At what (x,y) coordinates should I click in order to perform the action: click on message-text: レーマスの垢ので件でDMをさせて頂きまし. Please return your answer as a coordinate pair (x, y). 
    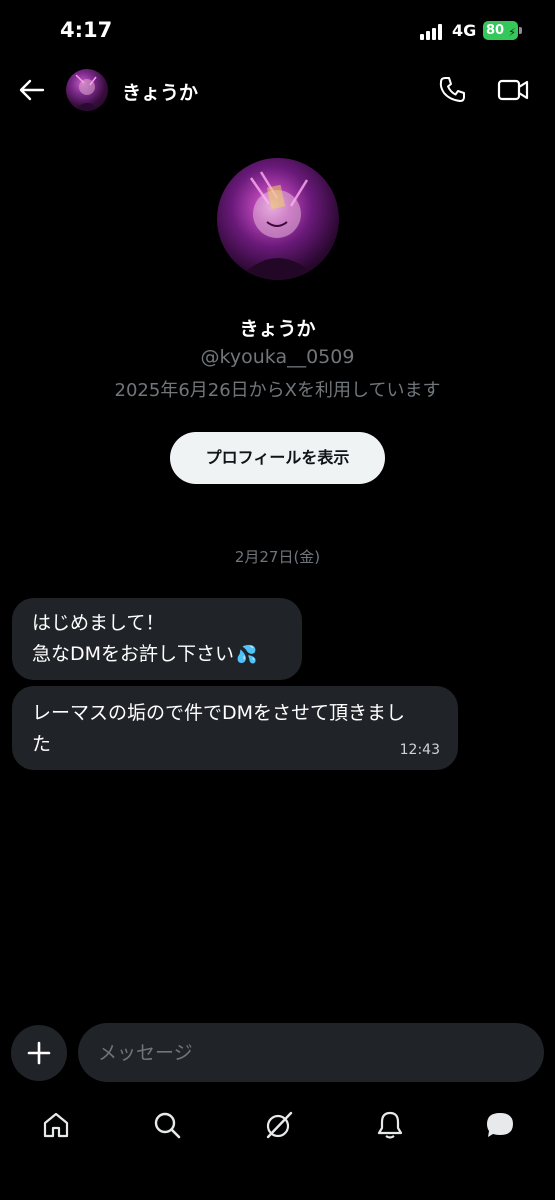
    Looking at the image, I should click on (219, 713).